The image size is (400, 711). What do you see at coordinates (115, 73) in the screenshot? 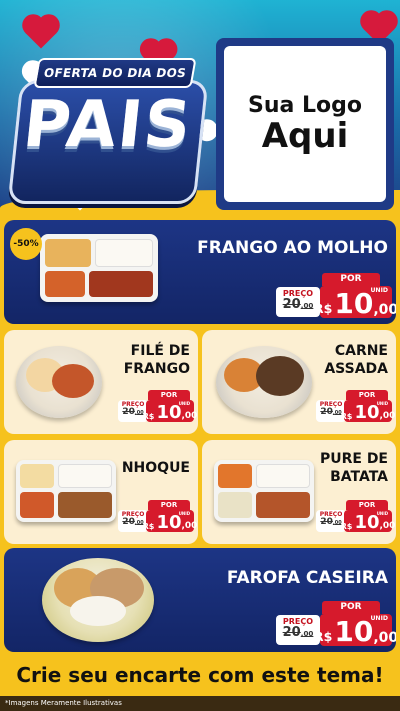
I see `badge-subtitle: OFERTA DO DIA DOS` at bounding box center [115, 73].